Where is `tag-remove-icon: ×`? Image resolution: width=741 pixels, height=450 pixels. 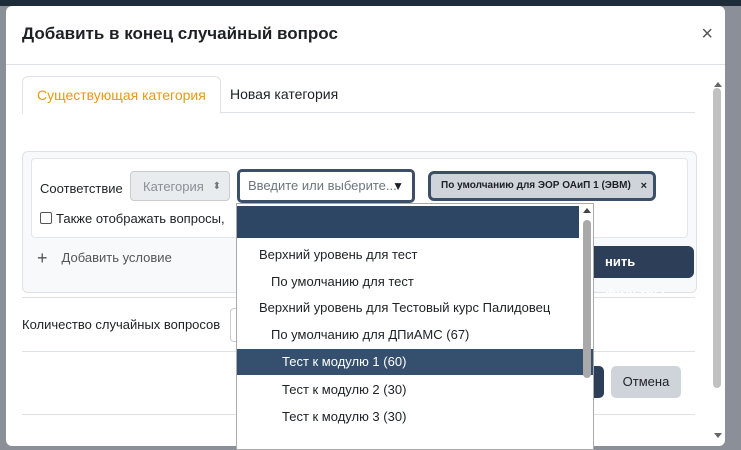
tag-remove-icon: × is located at coordinates (644, 186).